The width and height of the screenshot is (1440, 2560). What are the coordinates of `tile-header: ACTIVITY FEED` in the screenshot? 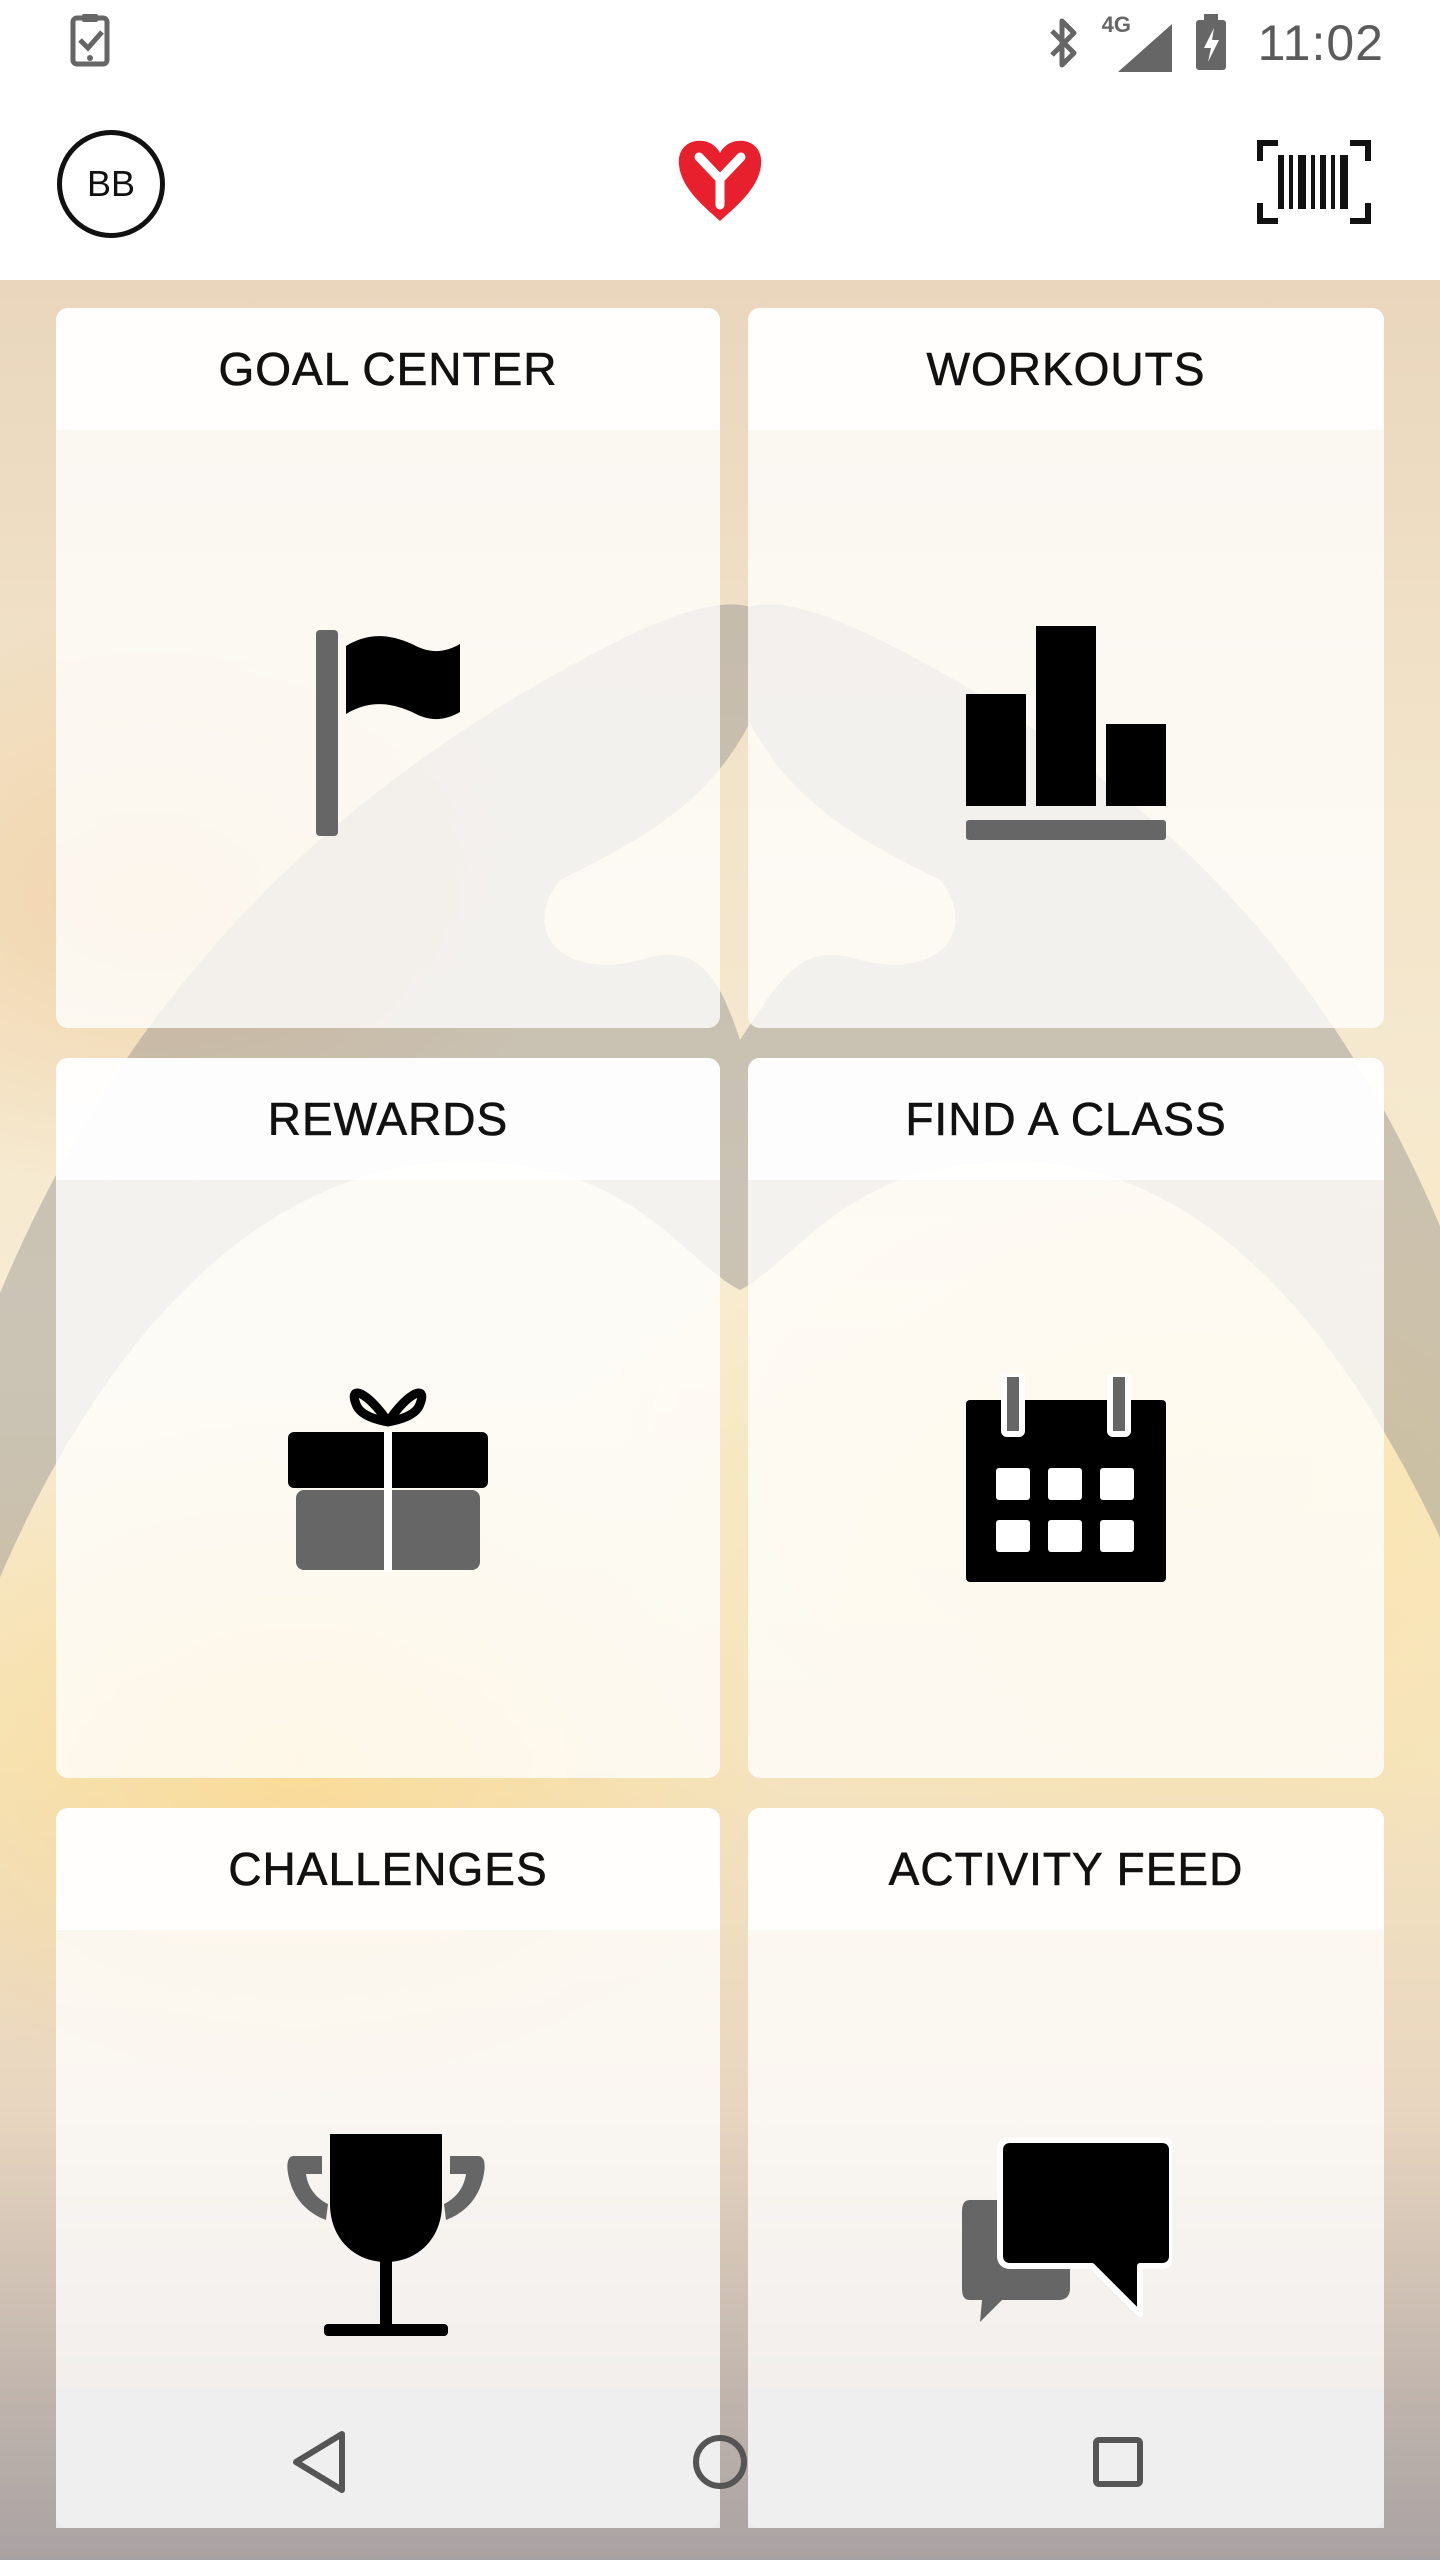 It's located at (1066, 1869).